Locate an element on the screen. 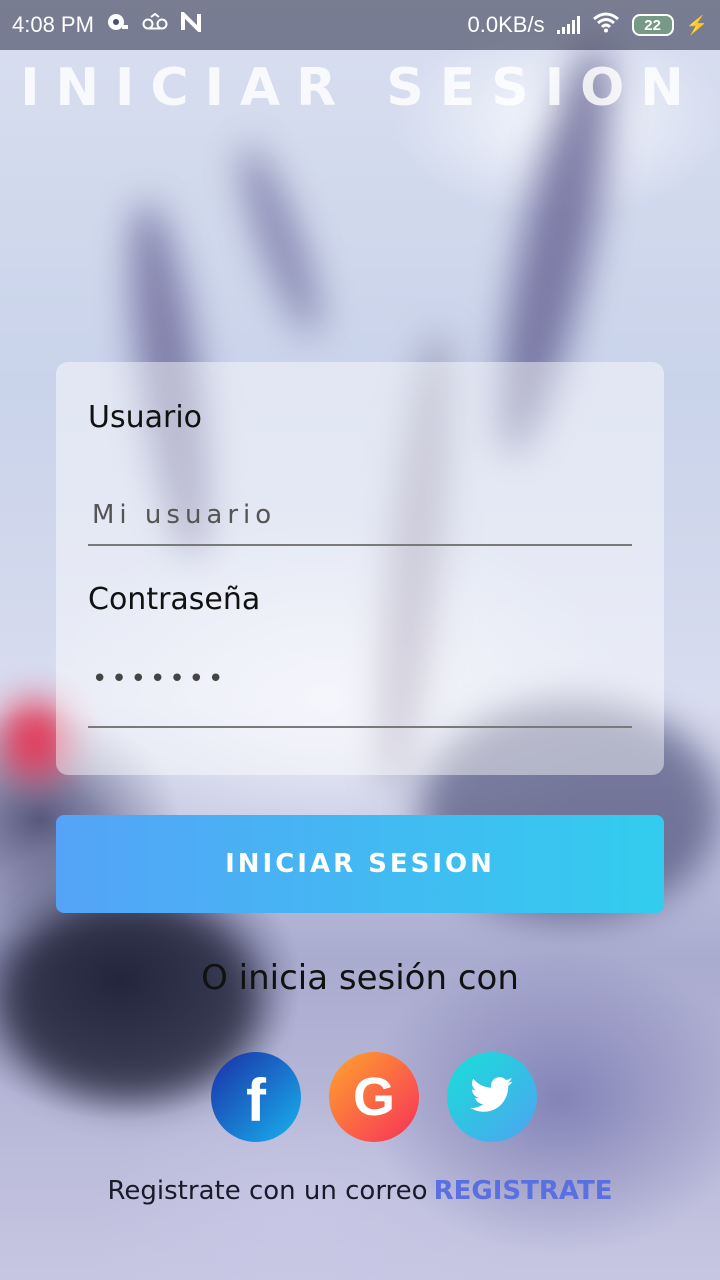  wifi-icon is located at coordinates (606, 25).